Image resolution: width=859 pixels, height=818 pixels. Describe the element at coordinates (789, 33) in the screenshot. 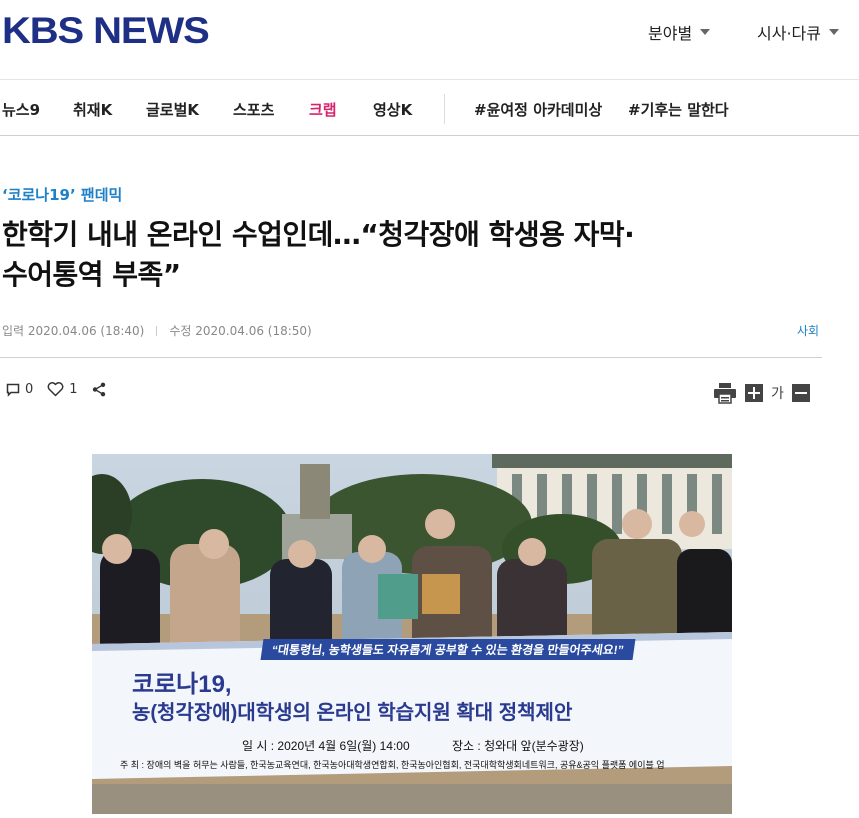

I see `menu-current-affairs-label: 시사·다큐` at that location.